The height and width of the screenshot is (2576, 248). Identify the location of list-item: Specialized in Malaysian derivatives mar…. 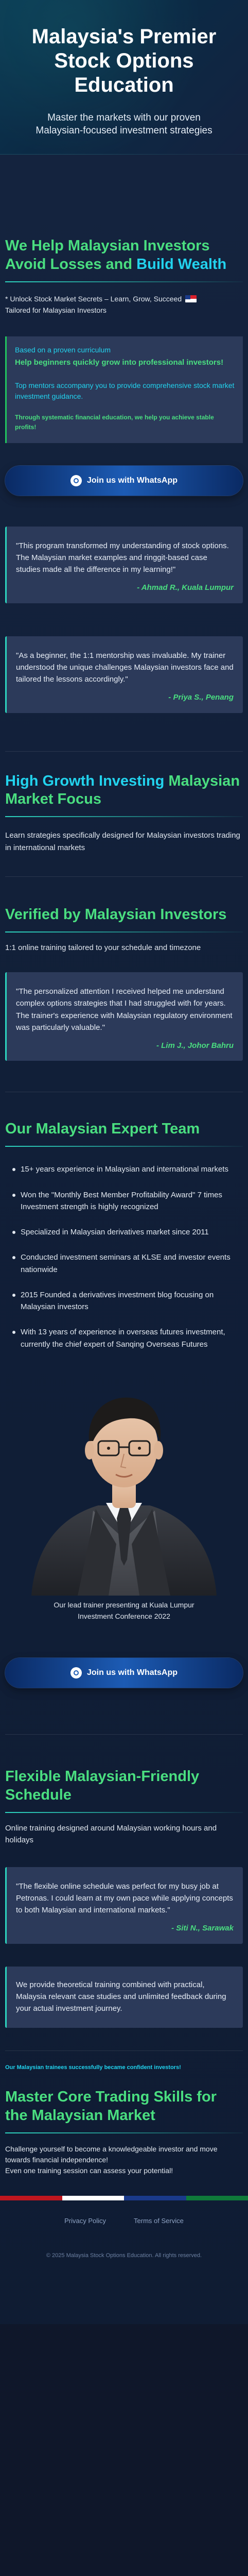
(124, 1232).